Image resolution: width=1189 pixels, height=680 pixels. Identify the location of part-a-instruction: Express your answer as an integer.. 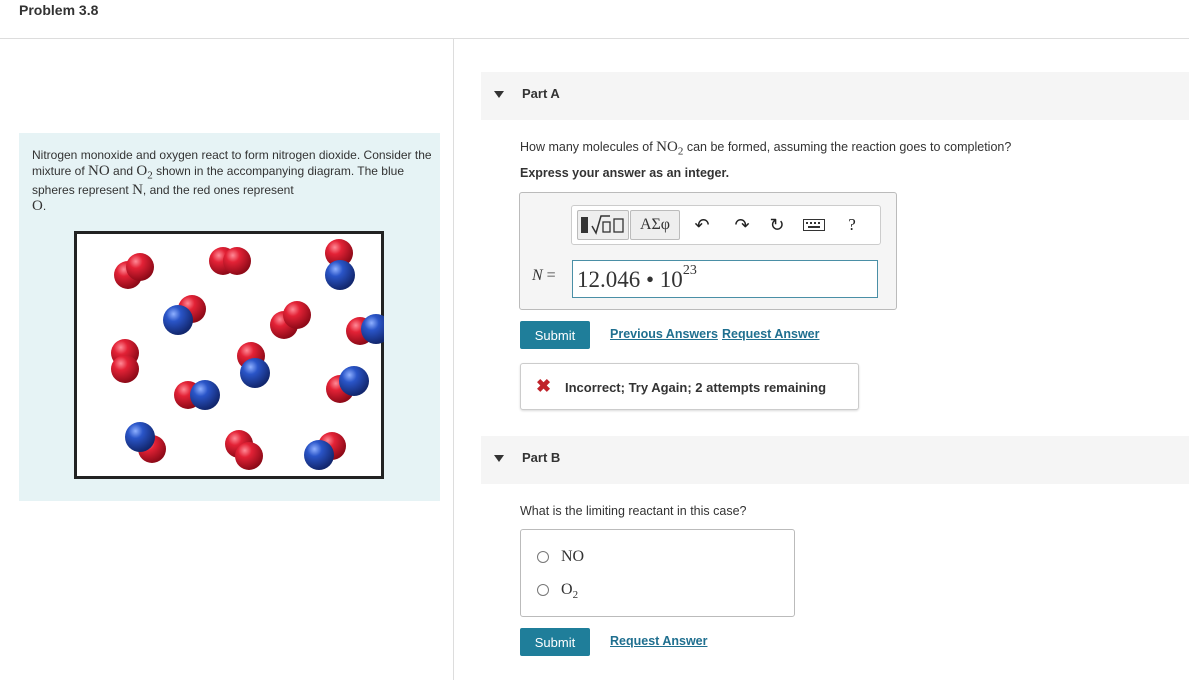
(625, 173).